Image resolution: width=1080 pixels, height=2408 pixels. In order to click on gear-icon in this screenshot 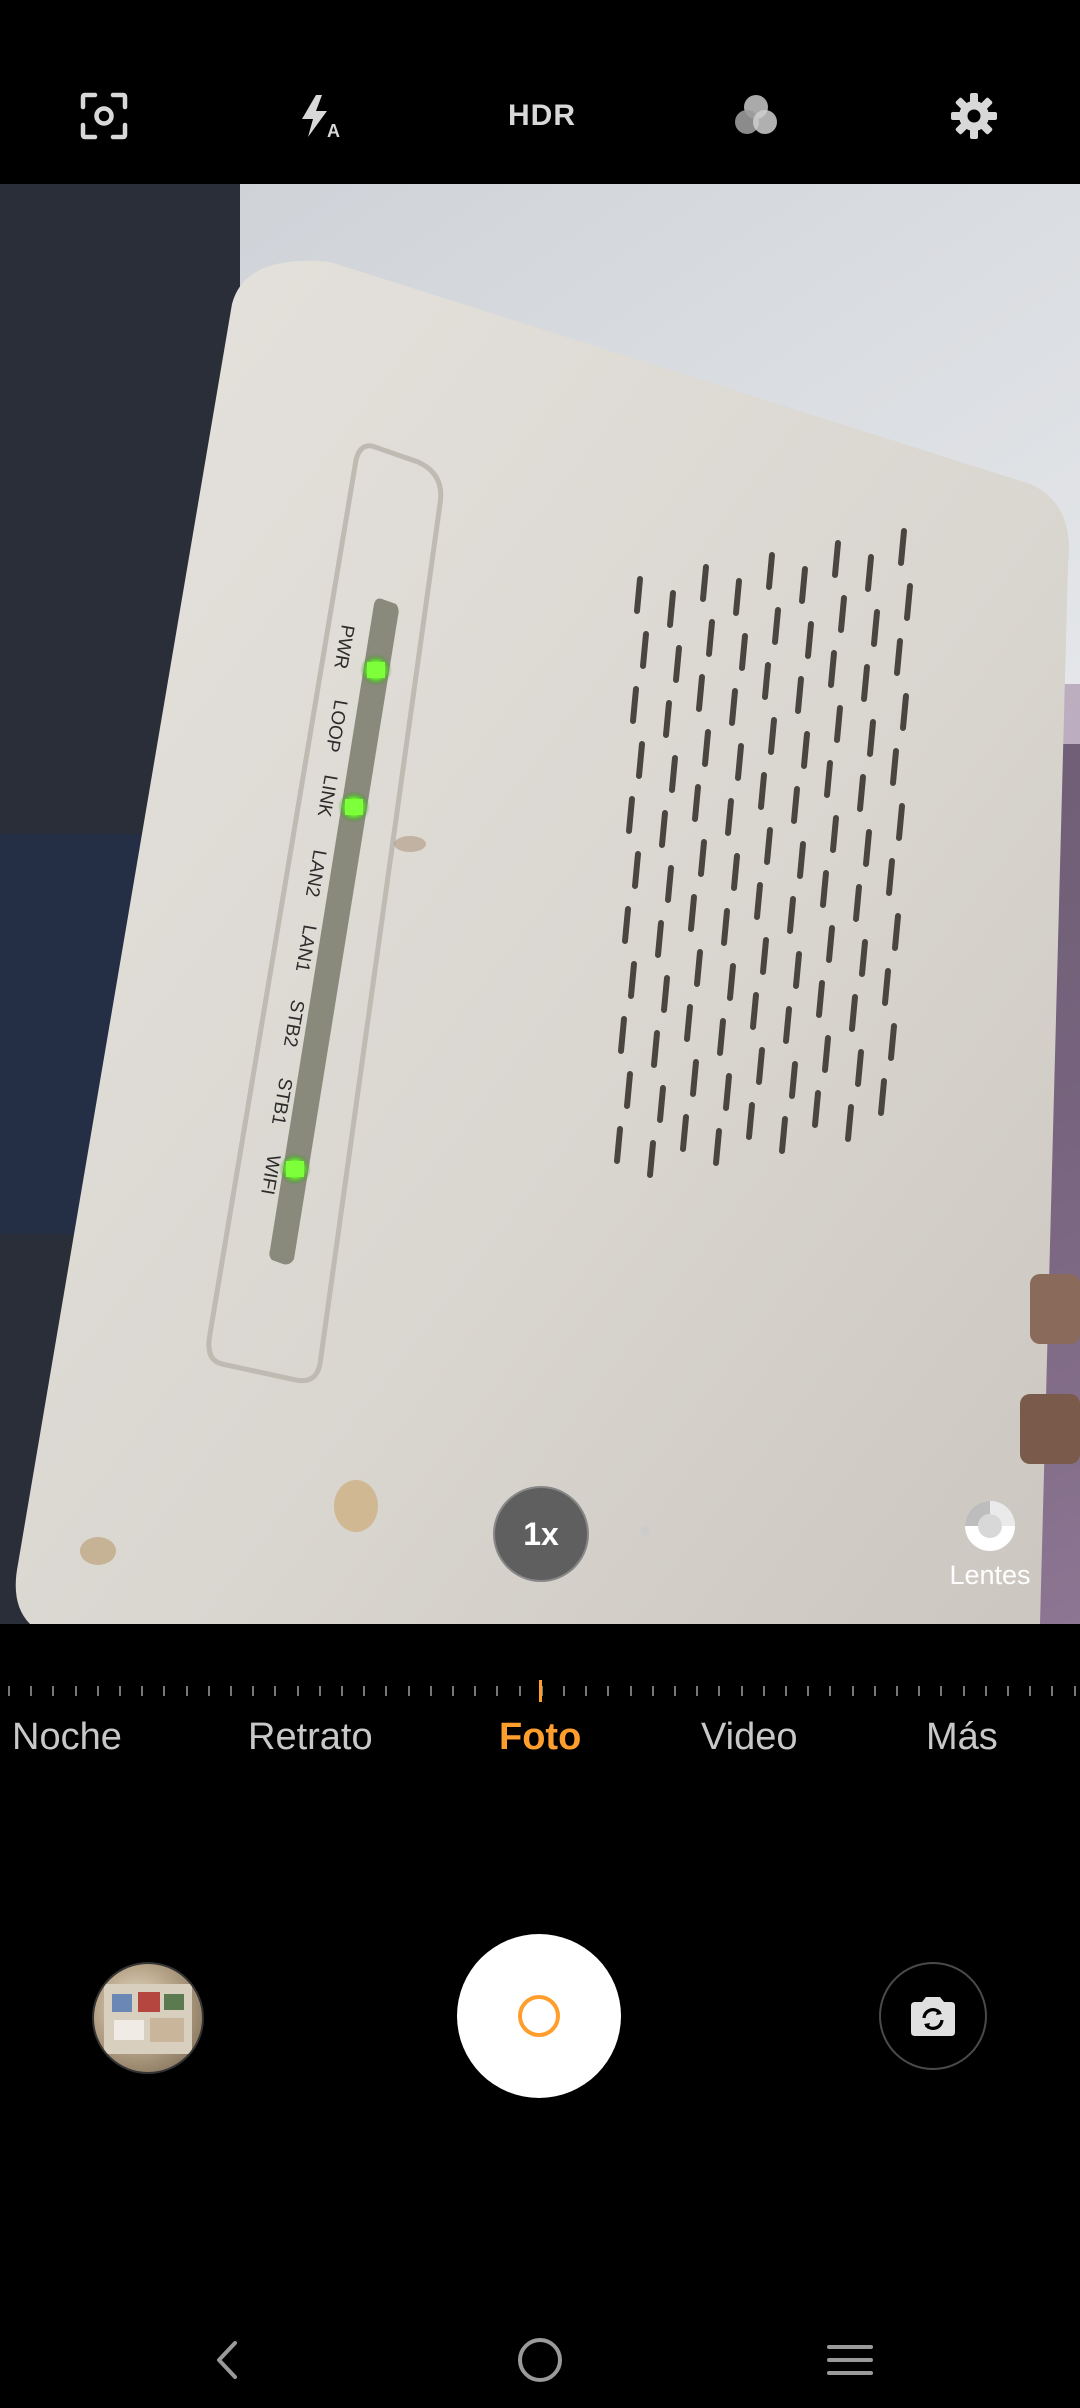, I will do `click(974, 116)`.